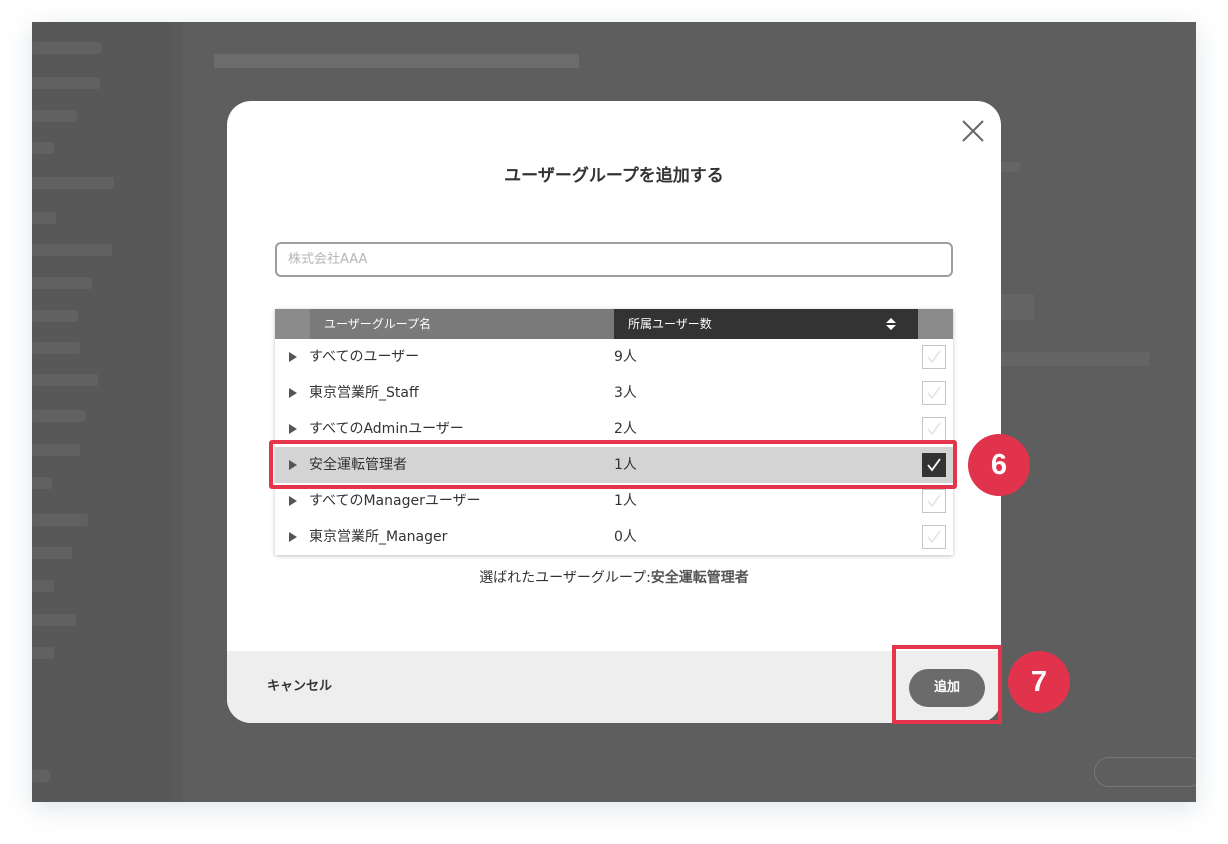 The width and height of the screenshot is (1228, 844). Describe the element at coordinates (1145, 772) in the screenshot. I see `background-button` at that location.